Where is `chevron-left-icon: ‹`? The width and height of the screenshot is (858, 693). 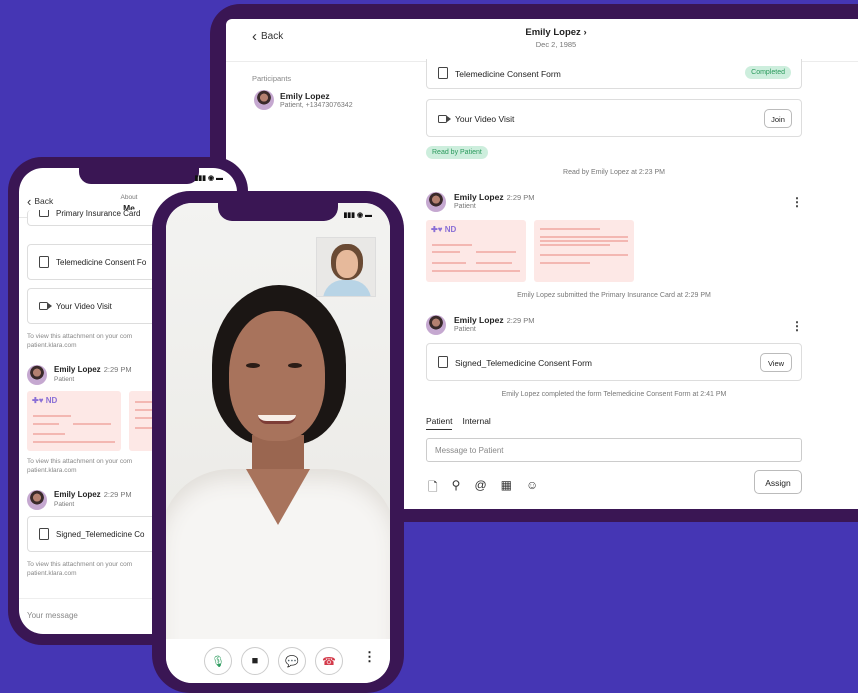 chevron-left-icon: ‹ is located at coordinates (29, 201).